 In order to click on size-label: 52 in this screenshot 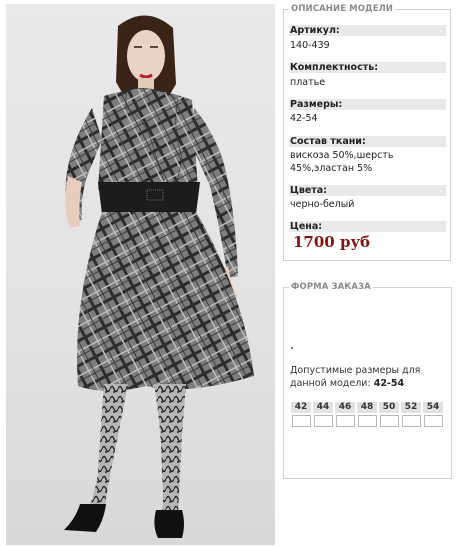, I will do `click(411, 407)`.